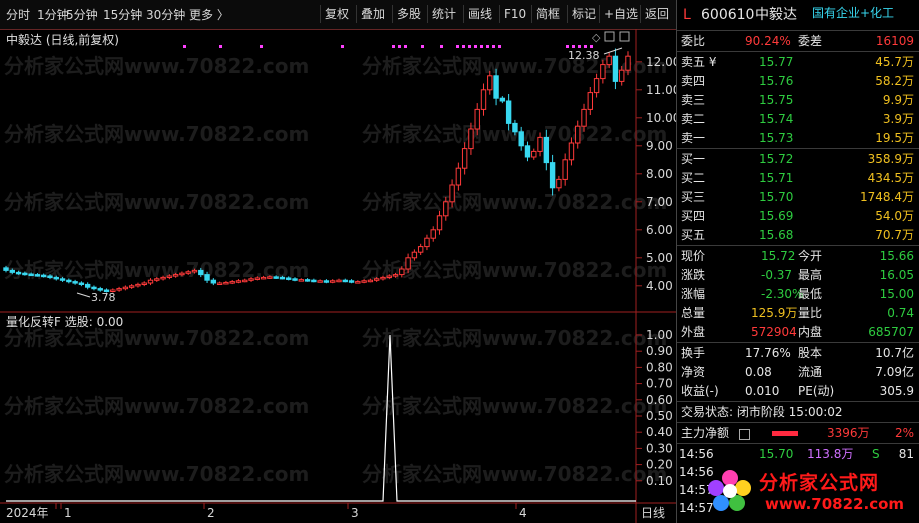 The image size is (919, 523). I want to click on toolbar-btn-biaoji: 标记, so click(581, 14).